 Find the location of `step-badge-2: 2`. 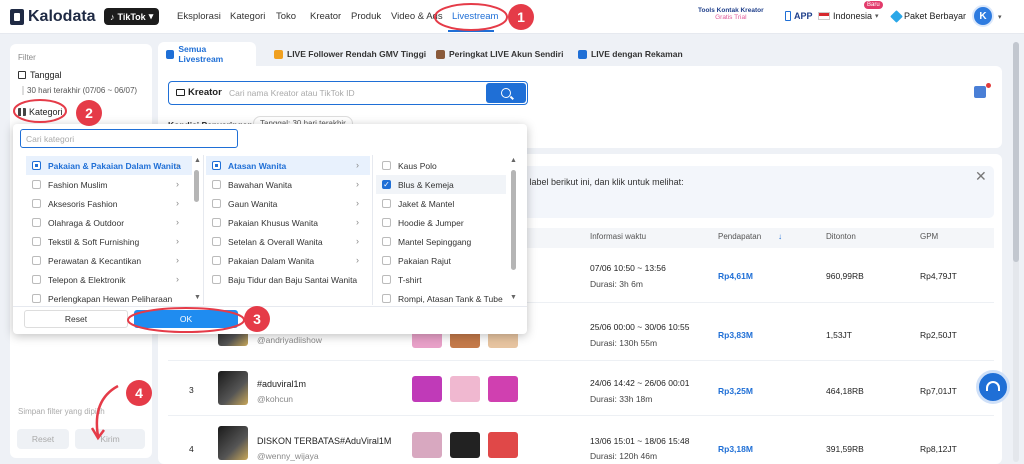

step-badge-2: 2 is located at coordinates (89, 113).